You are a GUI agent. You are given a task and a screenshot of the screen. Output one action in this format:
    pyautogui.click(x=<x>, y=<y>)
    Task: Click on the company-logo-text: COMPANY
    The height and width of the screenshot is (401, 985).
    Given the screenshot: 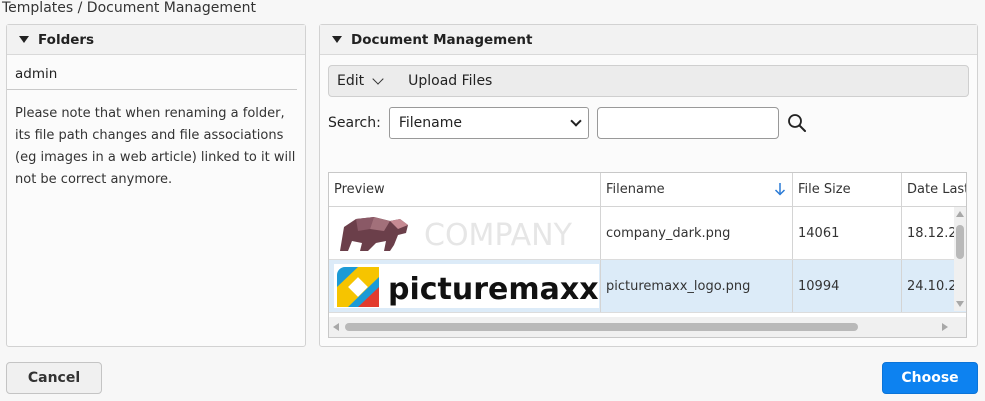 What is the action you would take?
    pyautogui.click(x=498, y=235)
    